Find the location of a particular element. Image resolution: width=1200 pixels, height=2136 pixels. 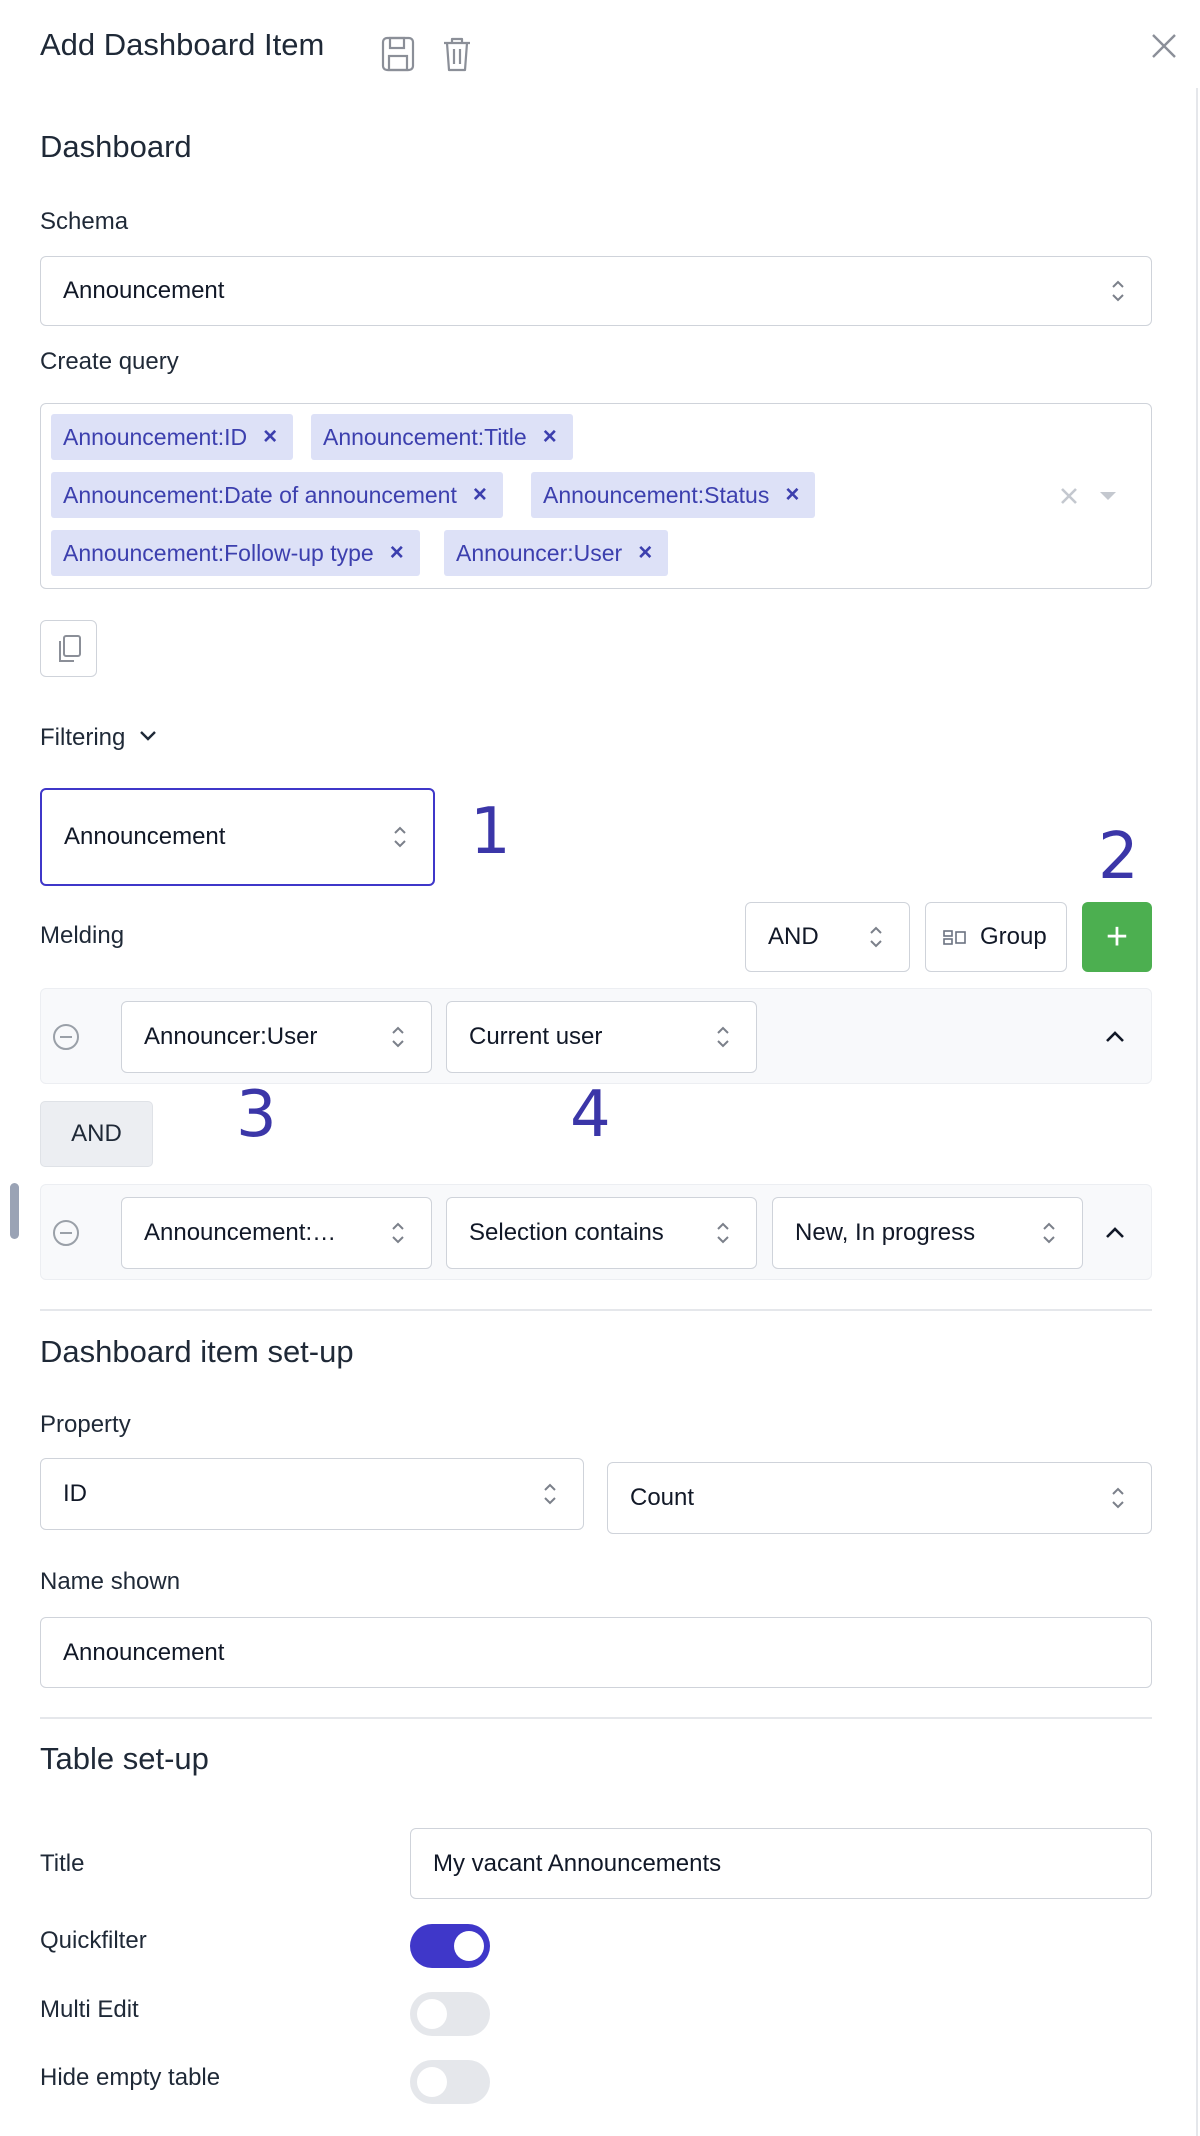

create-query-label: Create query is located at coordinates (109, 361).